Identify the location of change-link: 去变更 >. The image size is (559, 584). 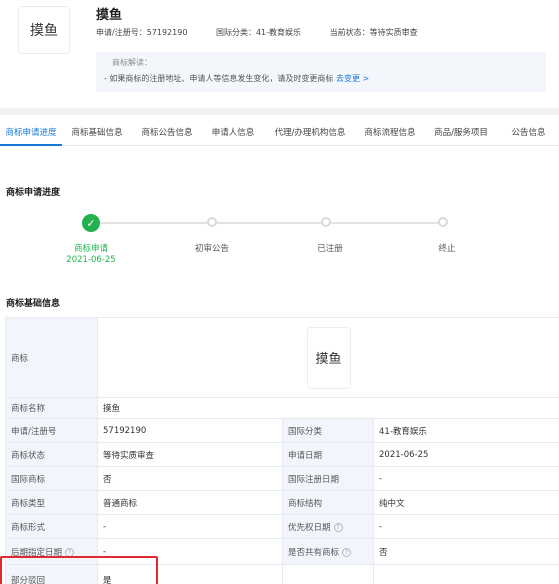
(352, 78).